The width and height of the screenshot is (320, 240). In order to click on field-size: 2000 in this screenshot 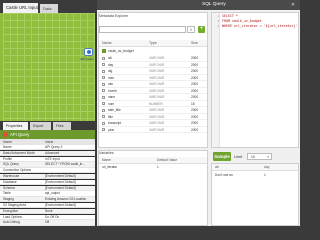, I will do `click(195, 129)`.